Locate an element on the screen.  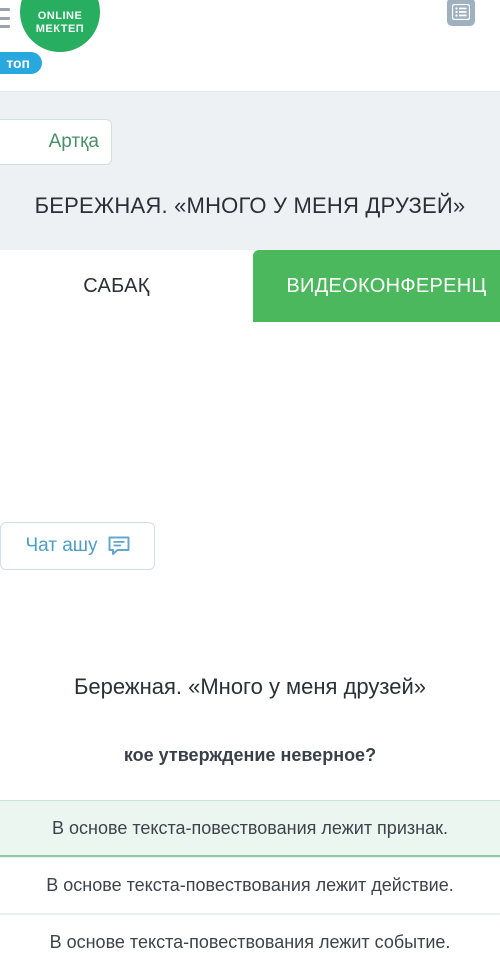
status-badge: топ is located at coordinates (21, 63).